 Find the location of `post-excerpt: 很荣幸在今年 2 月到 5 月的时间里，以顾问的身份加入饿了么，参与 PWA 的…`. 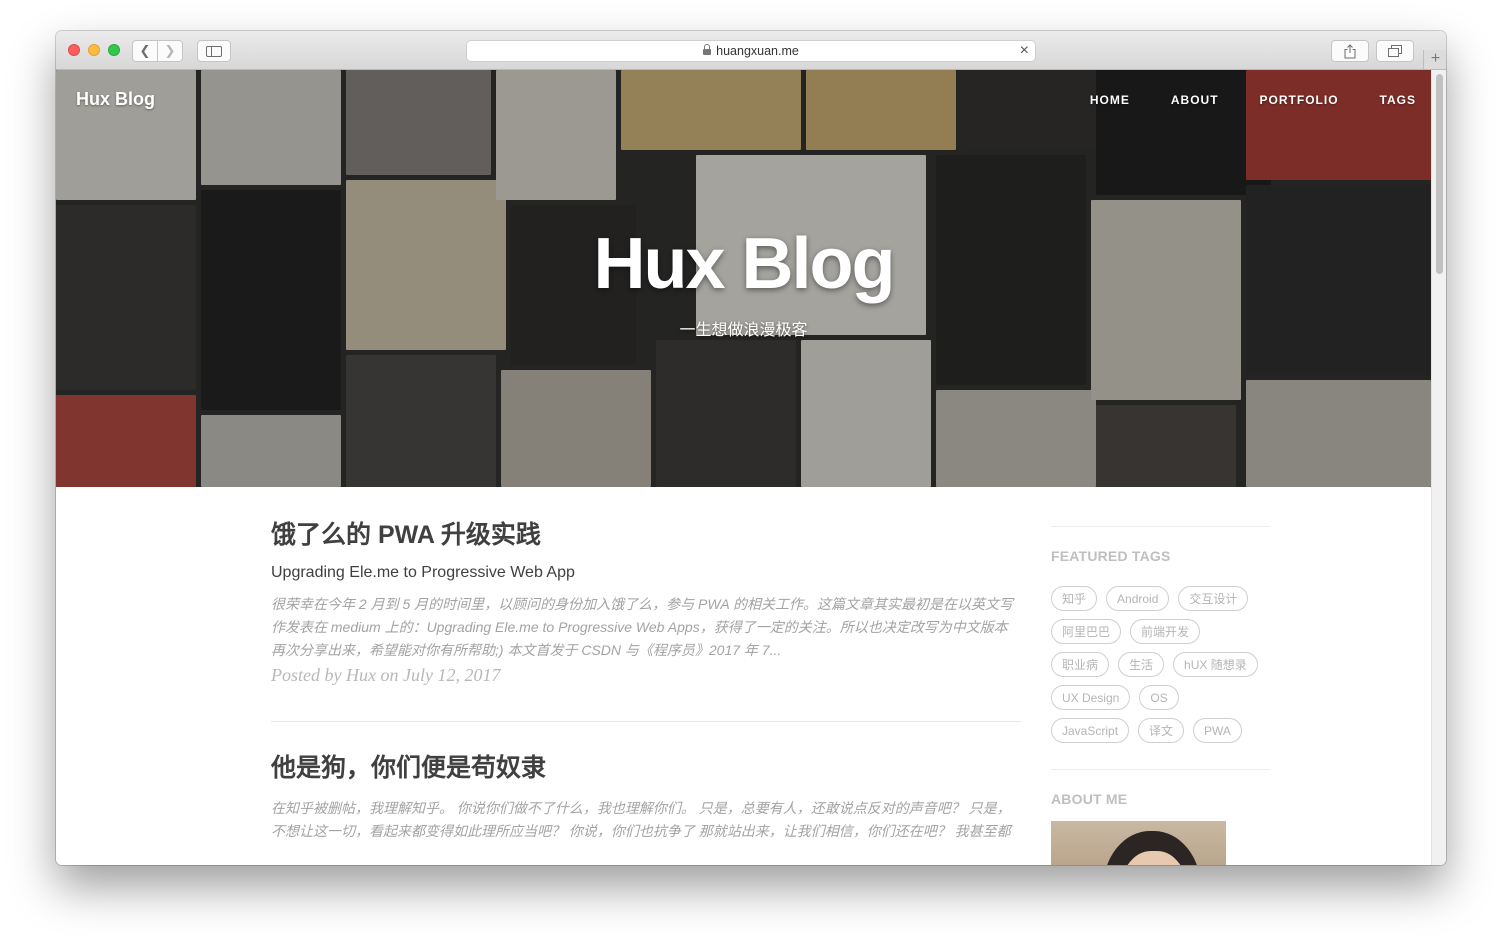

post-excerpt: 很荣幸在今年 2 月到 5 月的时间里，以顾问的身份加入饿了么，参与 PWA 的… is located at coordinates (642, 627).